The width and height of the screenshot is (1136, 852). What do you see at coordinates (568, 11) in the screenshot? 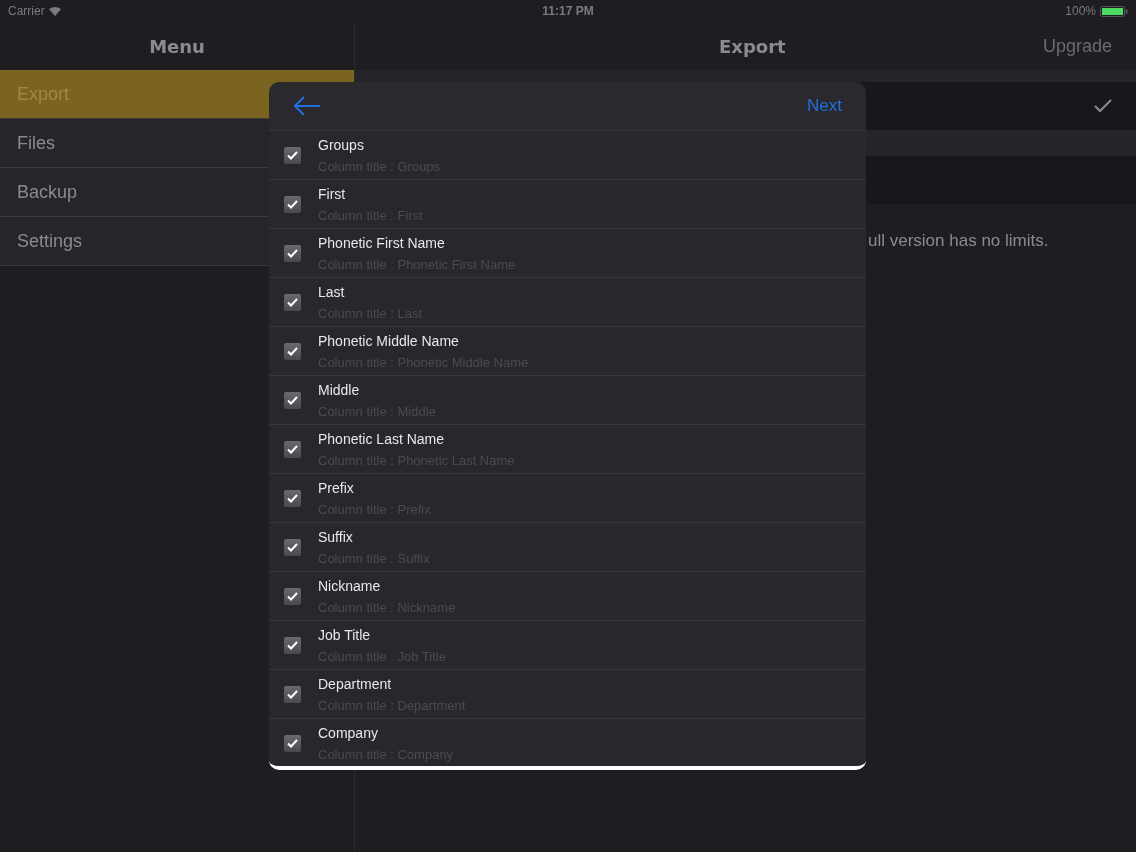
I see `status-time: 11:17 PM` at bounding box center [568, 11].